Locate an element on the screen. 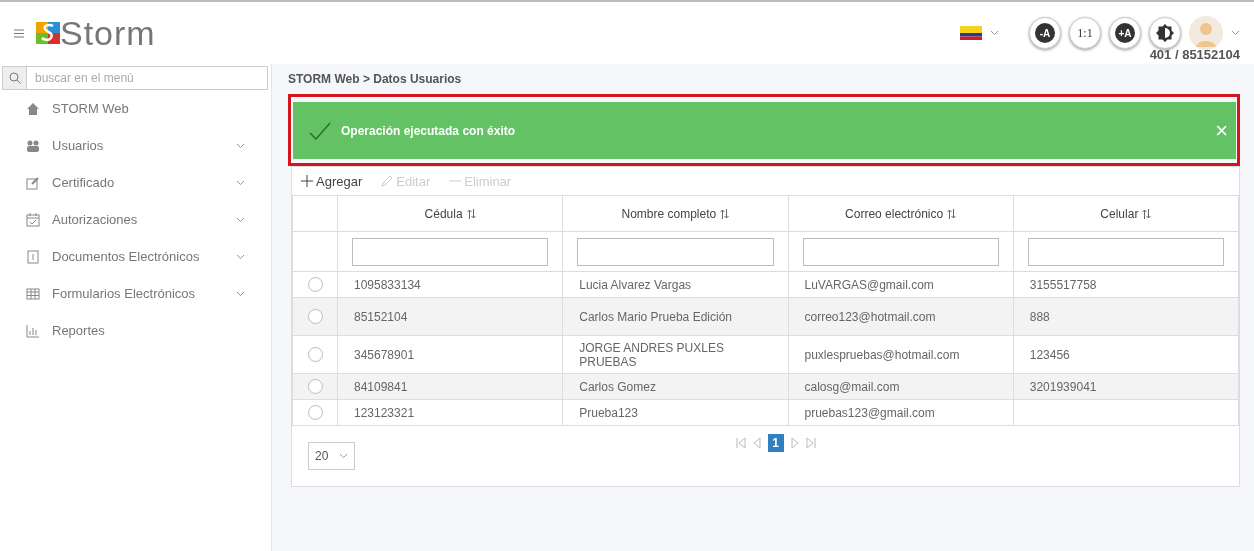 This screenshot has height=551, width=1254. first-page-icon is located at coordinates (740, 443).